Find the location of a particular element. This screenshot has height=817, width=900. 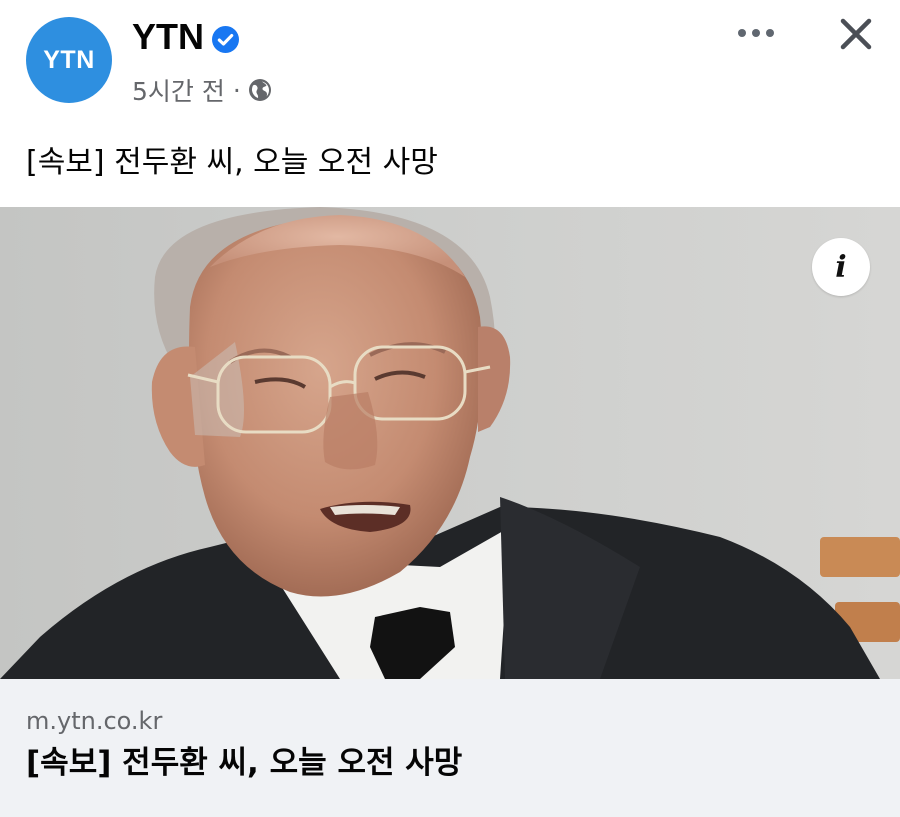

post-meta: 5시간 전 · is located at coordinates (202, 90).